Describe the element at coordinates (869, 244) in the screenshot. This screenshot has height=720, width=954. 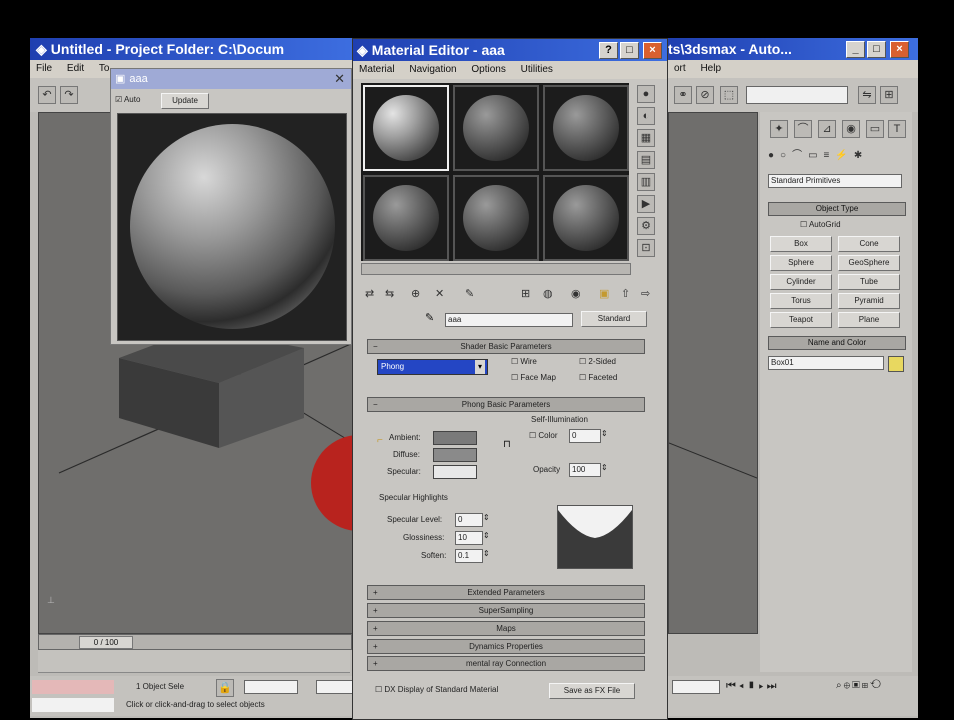
I see `cone-button: Cone` at that location.